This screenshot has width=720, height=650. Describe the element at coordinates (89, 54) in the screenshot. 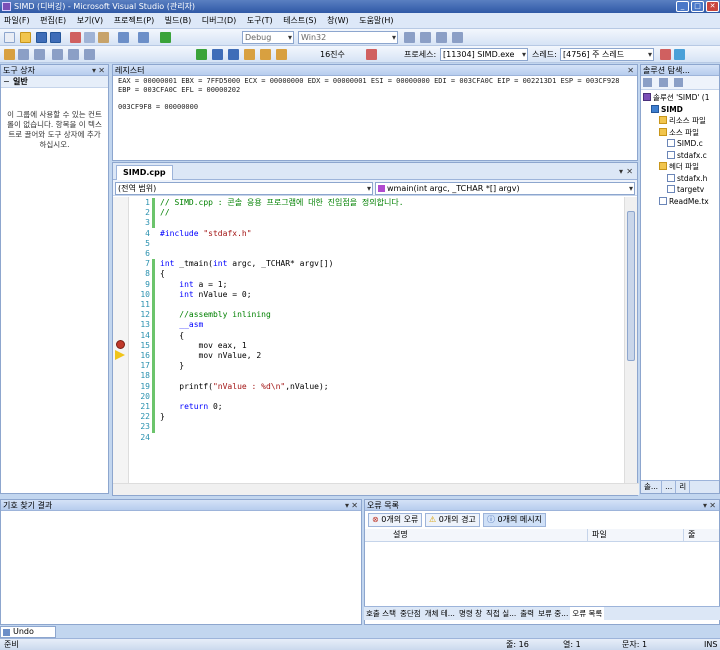

I see `bookmark-icon` at that location.